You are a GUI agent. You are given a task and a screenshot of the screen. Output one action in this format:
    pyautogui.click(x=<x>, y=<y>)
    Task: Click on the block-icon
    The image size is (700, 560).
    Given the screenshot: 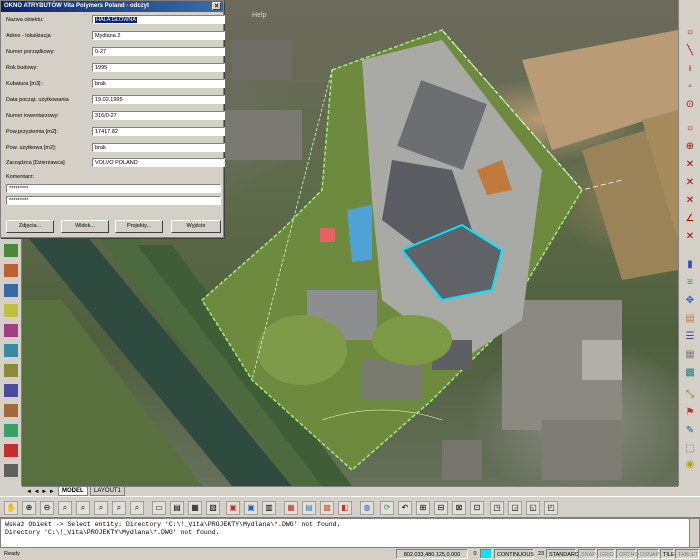 What is the action you would take?
    pyautogui.click(x=11, y=390)
    